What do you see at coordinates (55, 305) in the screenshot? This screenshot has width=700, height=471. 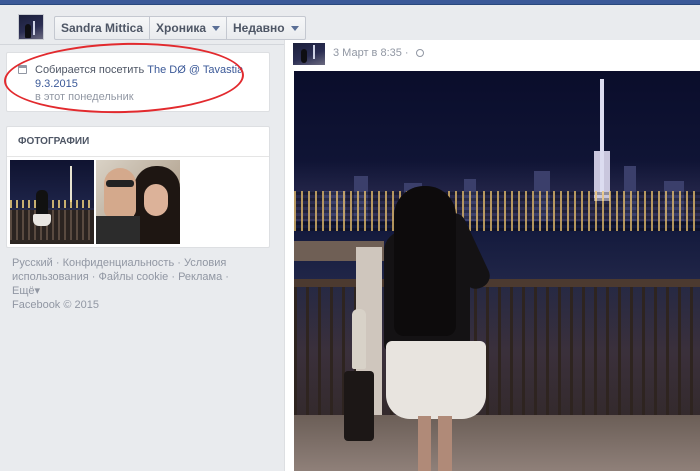 I see `footer-copyright: Facebook © 2015` at bounding box center [55, 305].